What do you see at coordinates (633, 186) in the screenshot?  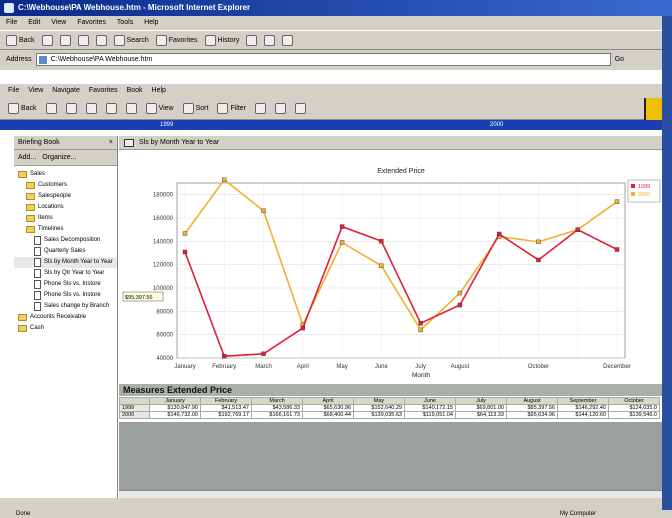 I see `legend-swatch` at bounding box center [633, 186].